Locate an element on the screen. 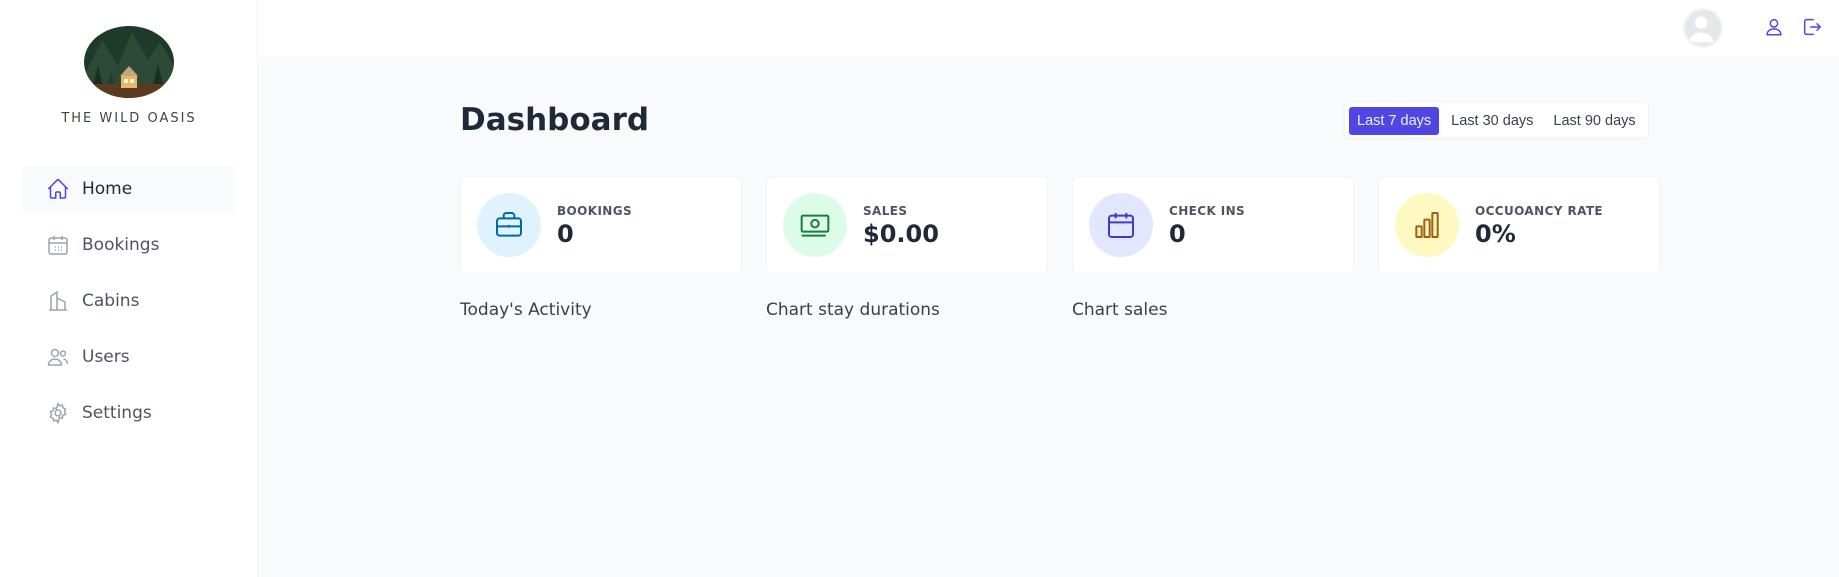 This screenshot has height=577, width=1839. avatar is located at coordinates (1703, 28).